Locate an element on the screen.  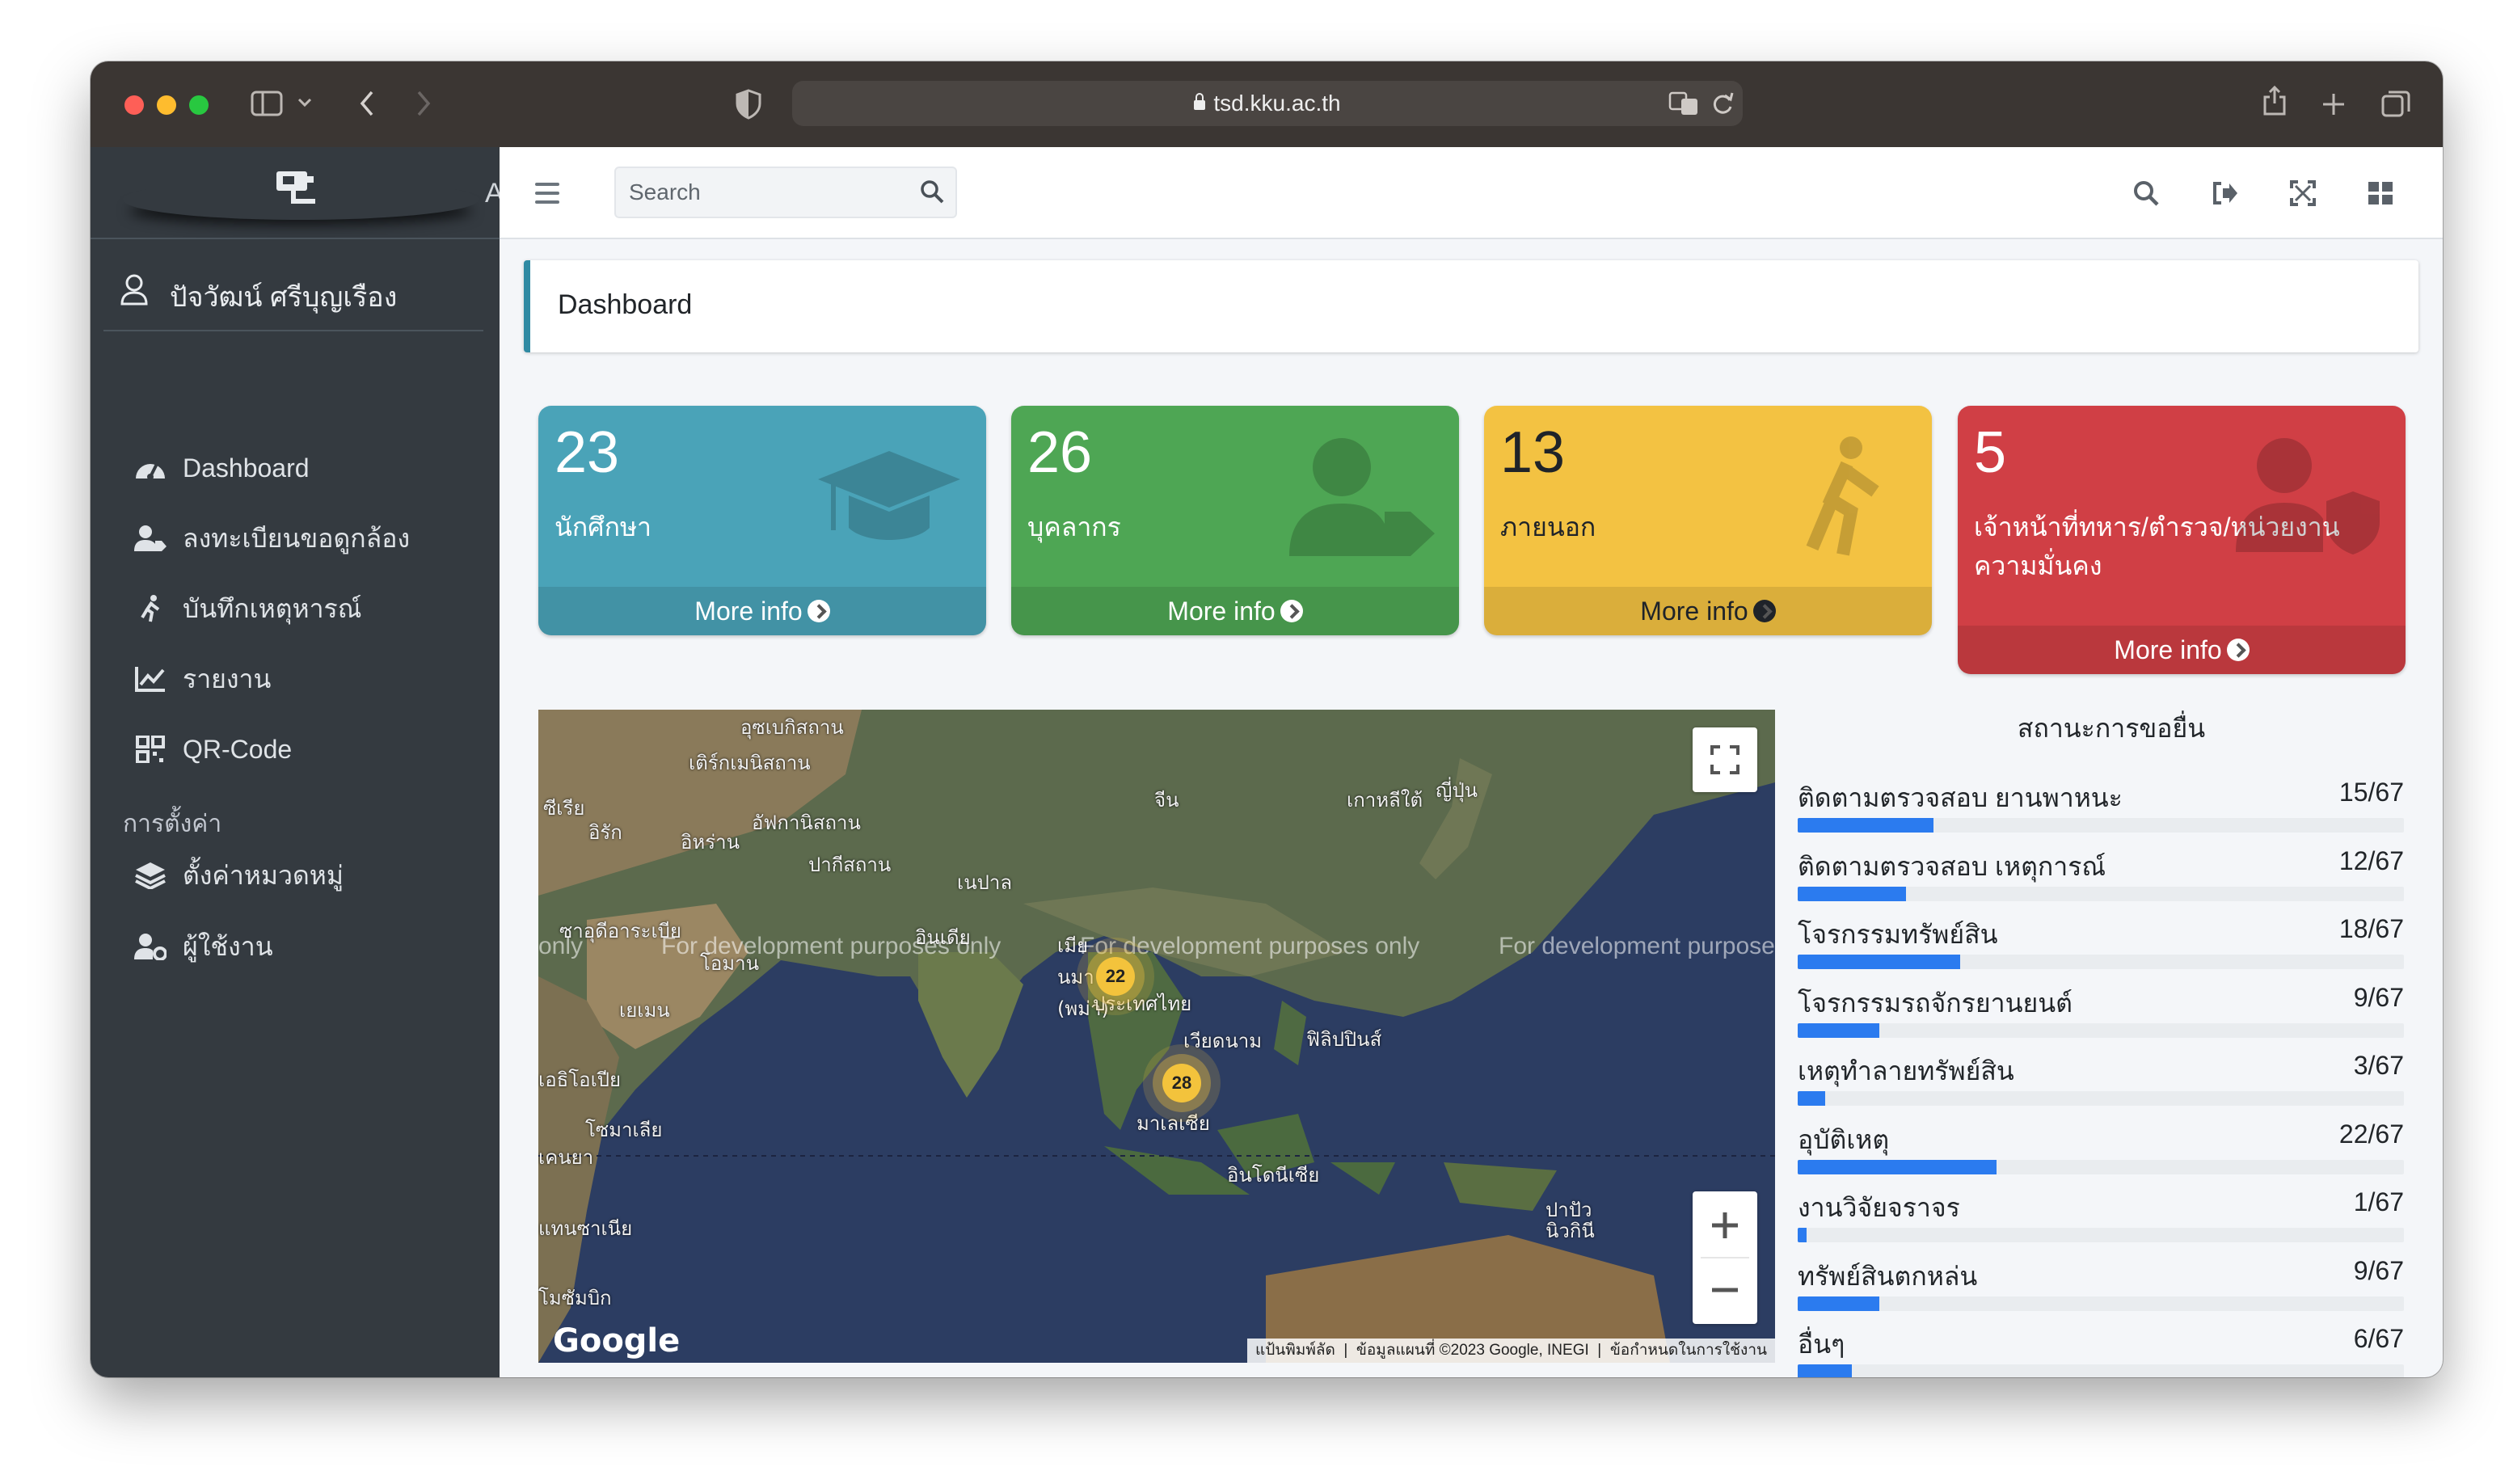
minimize-window-button is located at coordinates (166, 105).